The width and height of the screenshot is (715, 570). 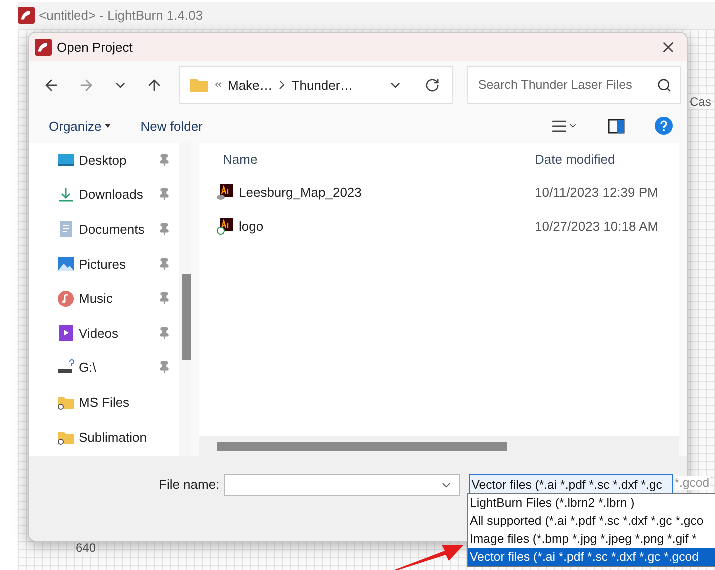 What do you see at coordinates (43, 47) in the screenshot?
I see `app-logo-icon` at bounding box center [43, 47].